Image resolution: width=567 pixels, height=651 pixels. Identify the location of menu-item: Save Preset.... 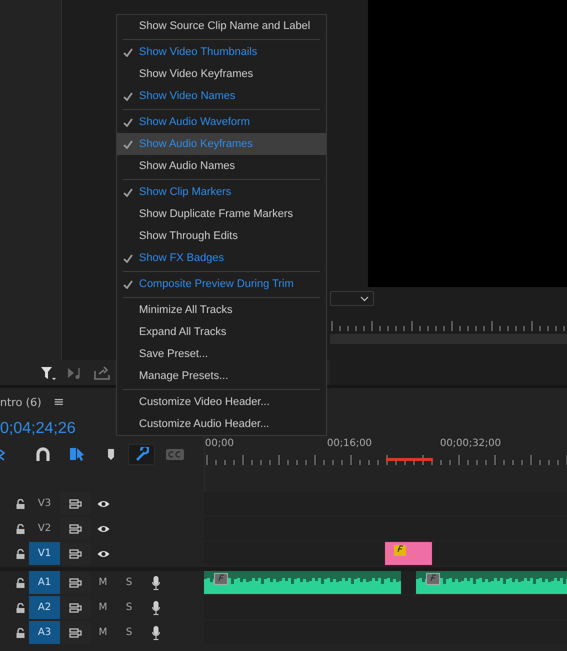
(221, 354).